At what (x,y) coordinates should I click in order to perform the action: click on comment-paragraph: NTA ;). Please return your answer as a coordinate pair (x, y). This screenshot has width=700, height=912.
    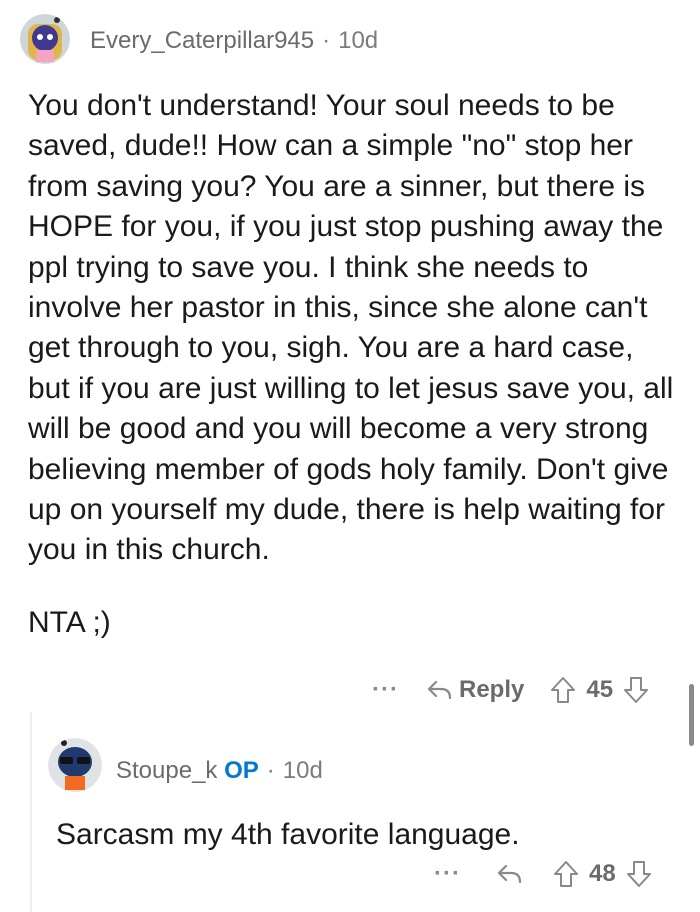
    Looking at the image, I should click on (69, 622).